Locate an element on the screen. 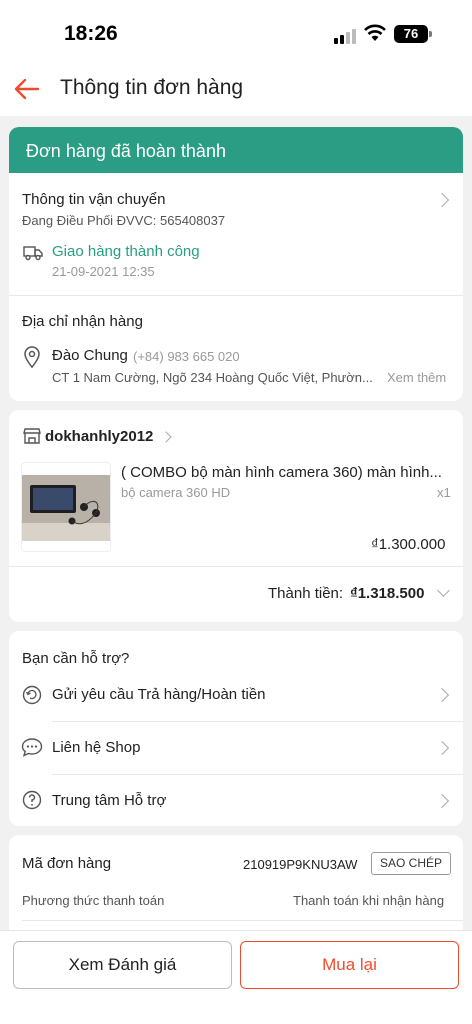 The image size is (472, 1024). recipient-name: Đào Chung is located at coordinates (90, 355).